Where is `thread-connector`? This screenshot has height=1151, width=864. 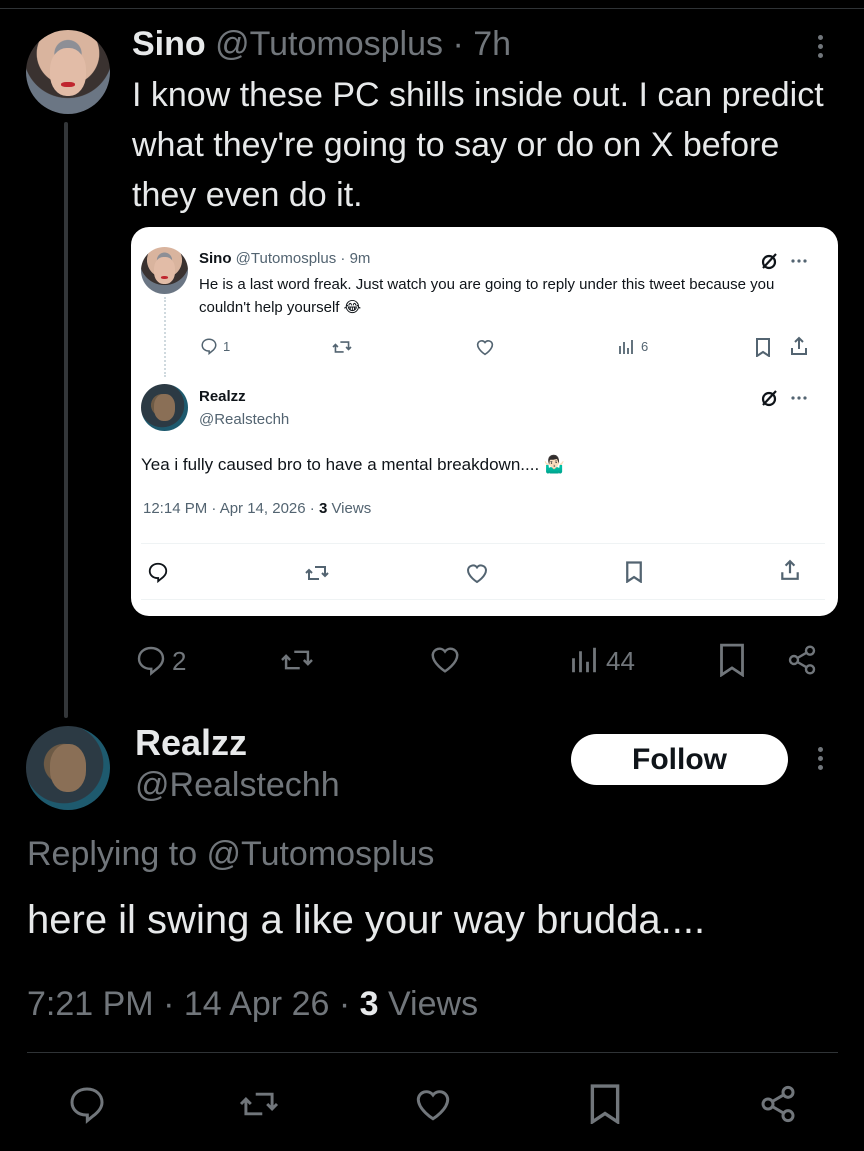 thread-connector is located at coordinates (66, 420).